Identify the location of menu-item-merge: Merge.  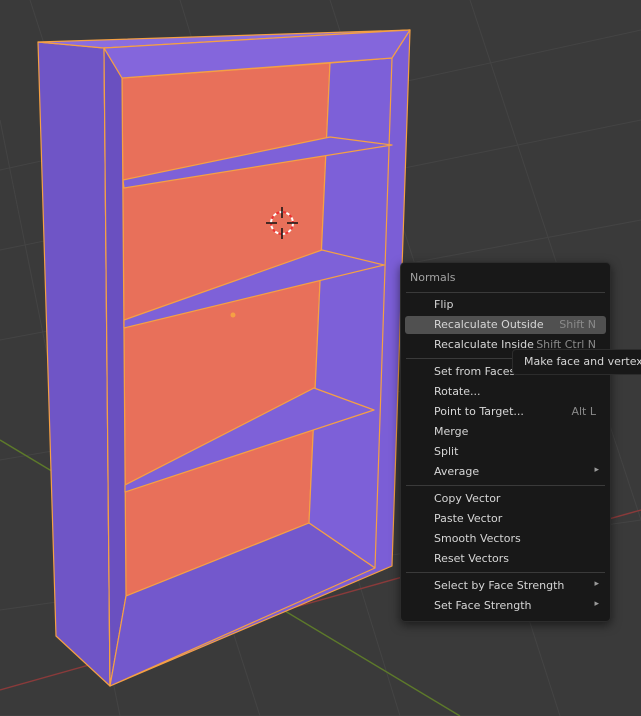
(505, 432).